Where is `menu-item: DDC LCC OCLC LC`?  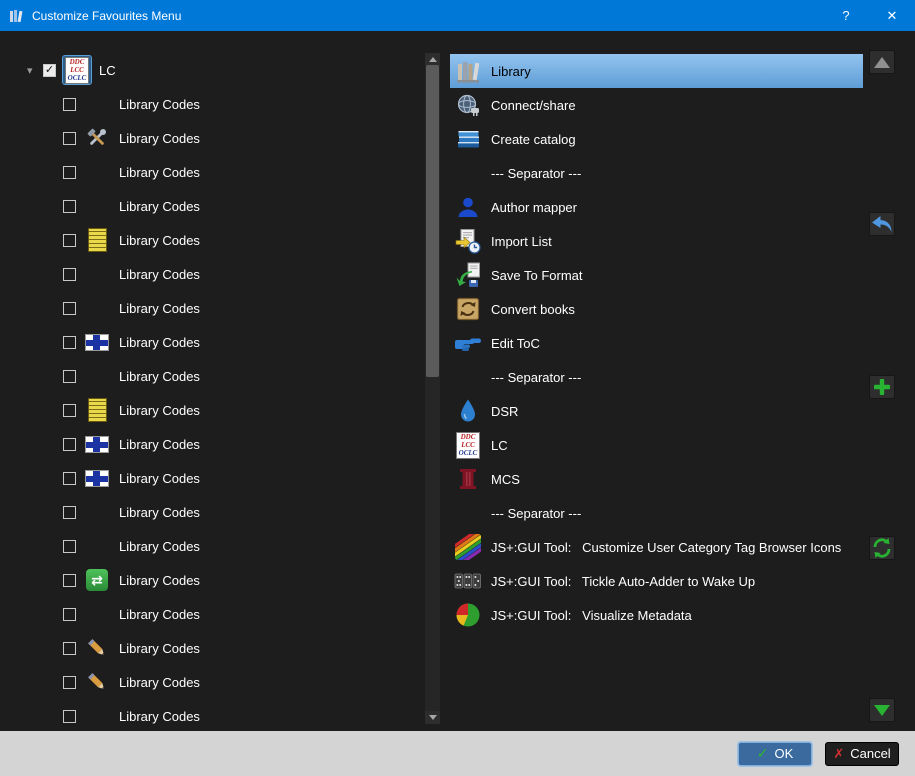
menu-item: DDC LCC OCLC LC is located at coordinates (656, 445).